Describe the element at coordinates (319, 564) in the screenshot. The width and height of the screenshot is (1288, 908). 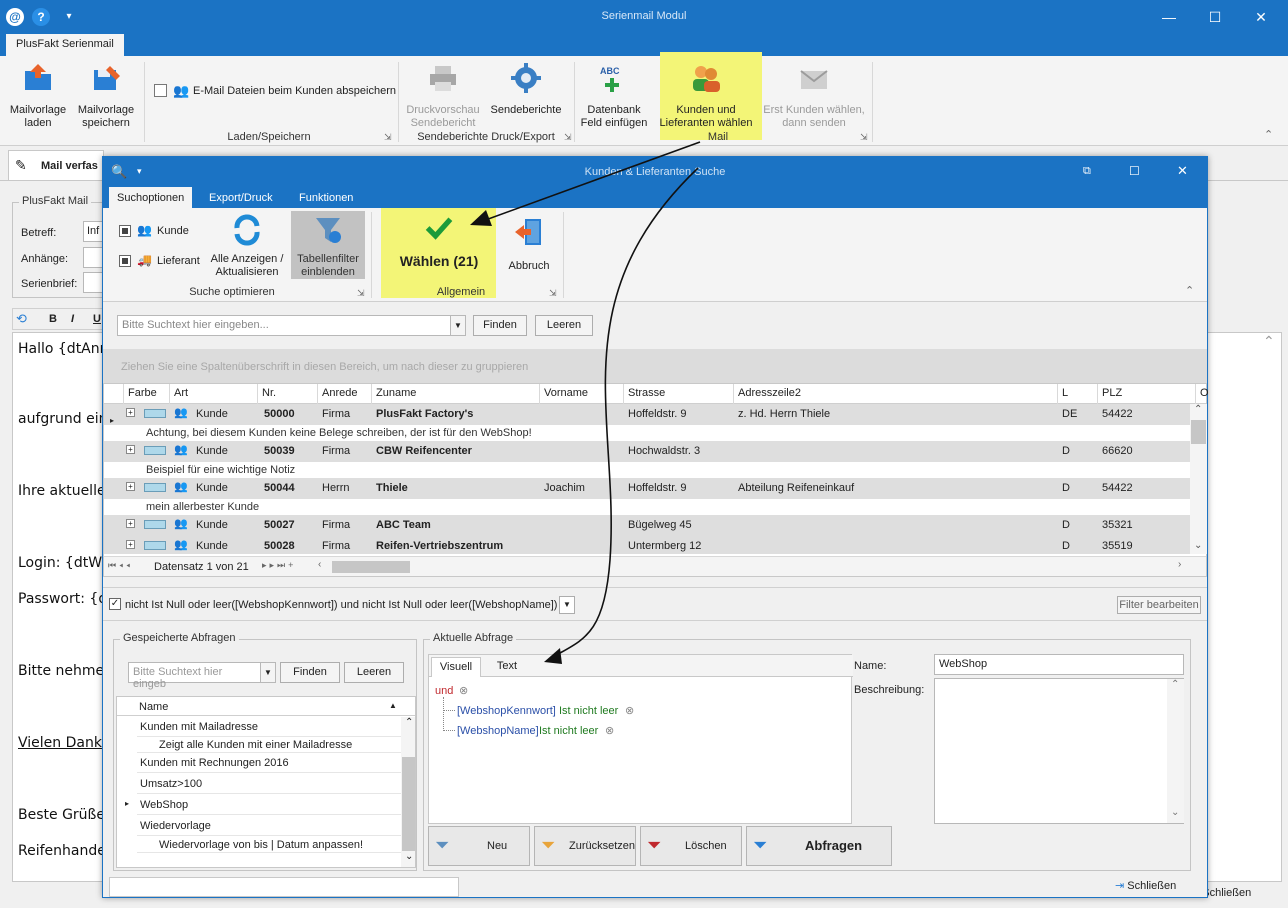
I see `scroll-left-icon: ‹` at that location.